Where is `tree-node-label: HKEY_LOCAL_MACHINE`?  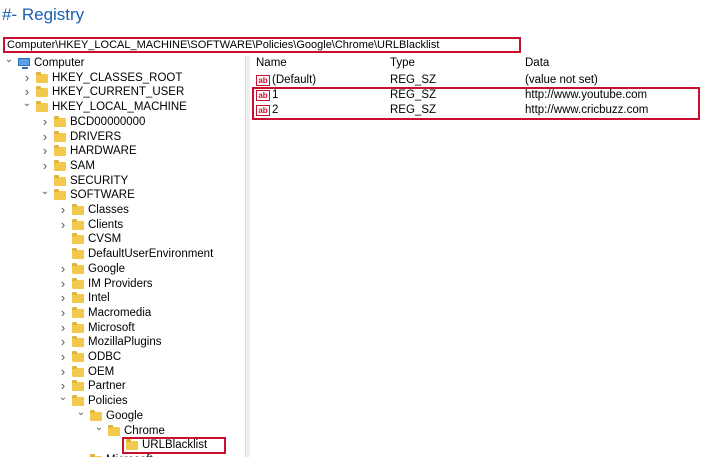 tree-node-label: HKEY_LOCAL_MACHINE is located at coordinates (119, 107).